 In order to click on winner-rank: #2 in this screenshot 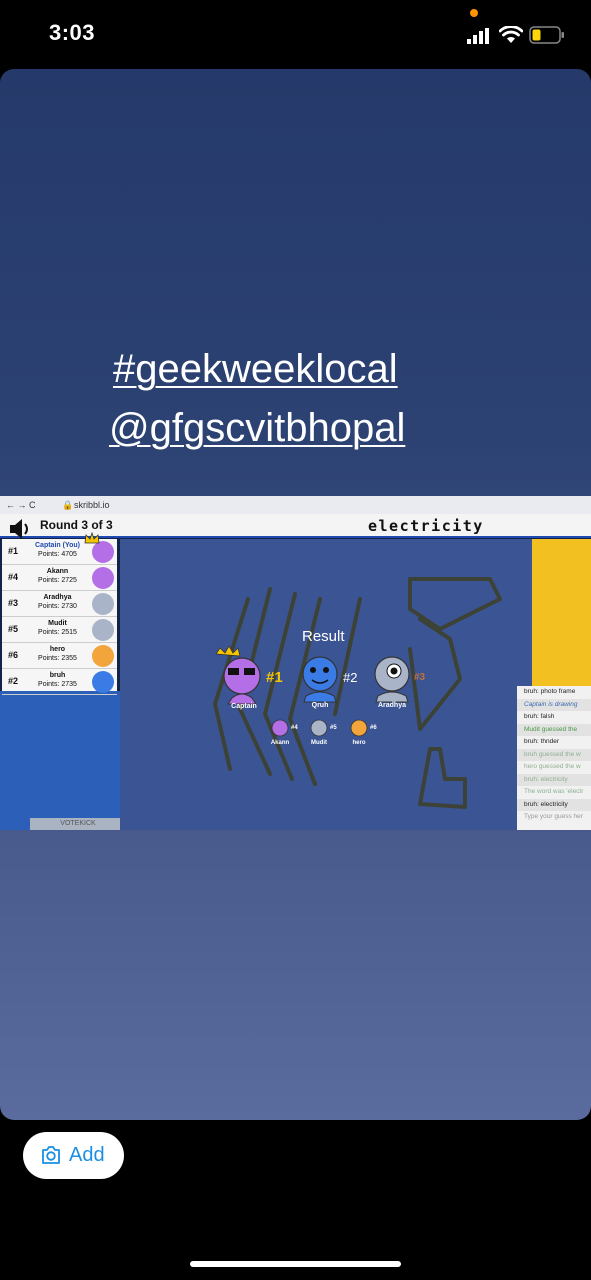, I will do `click(350, 677)`.